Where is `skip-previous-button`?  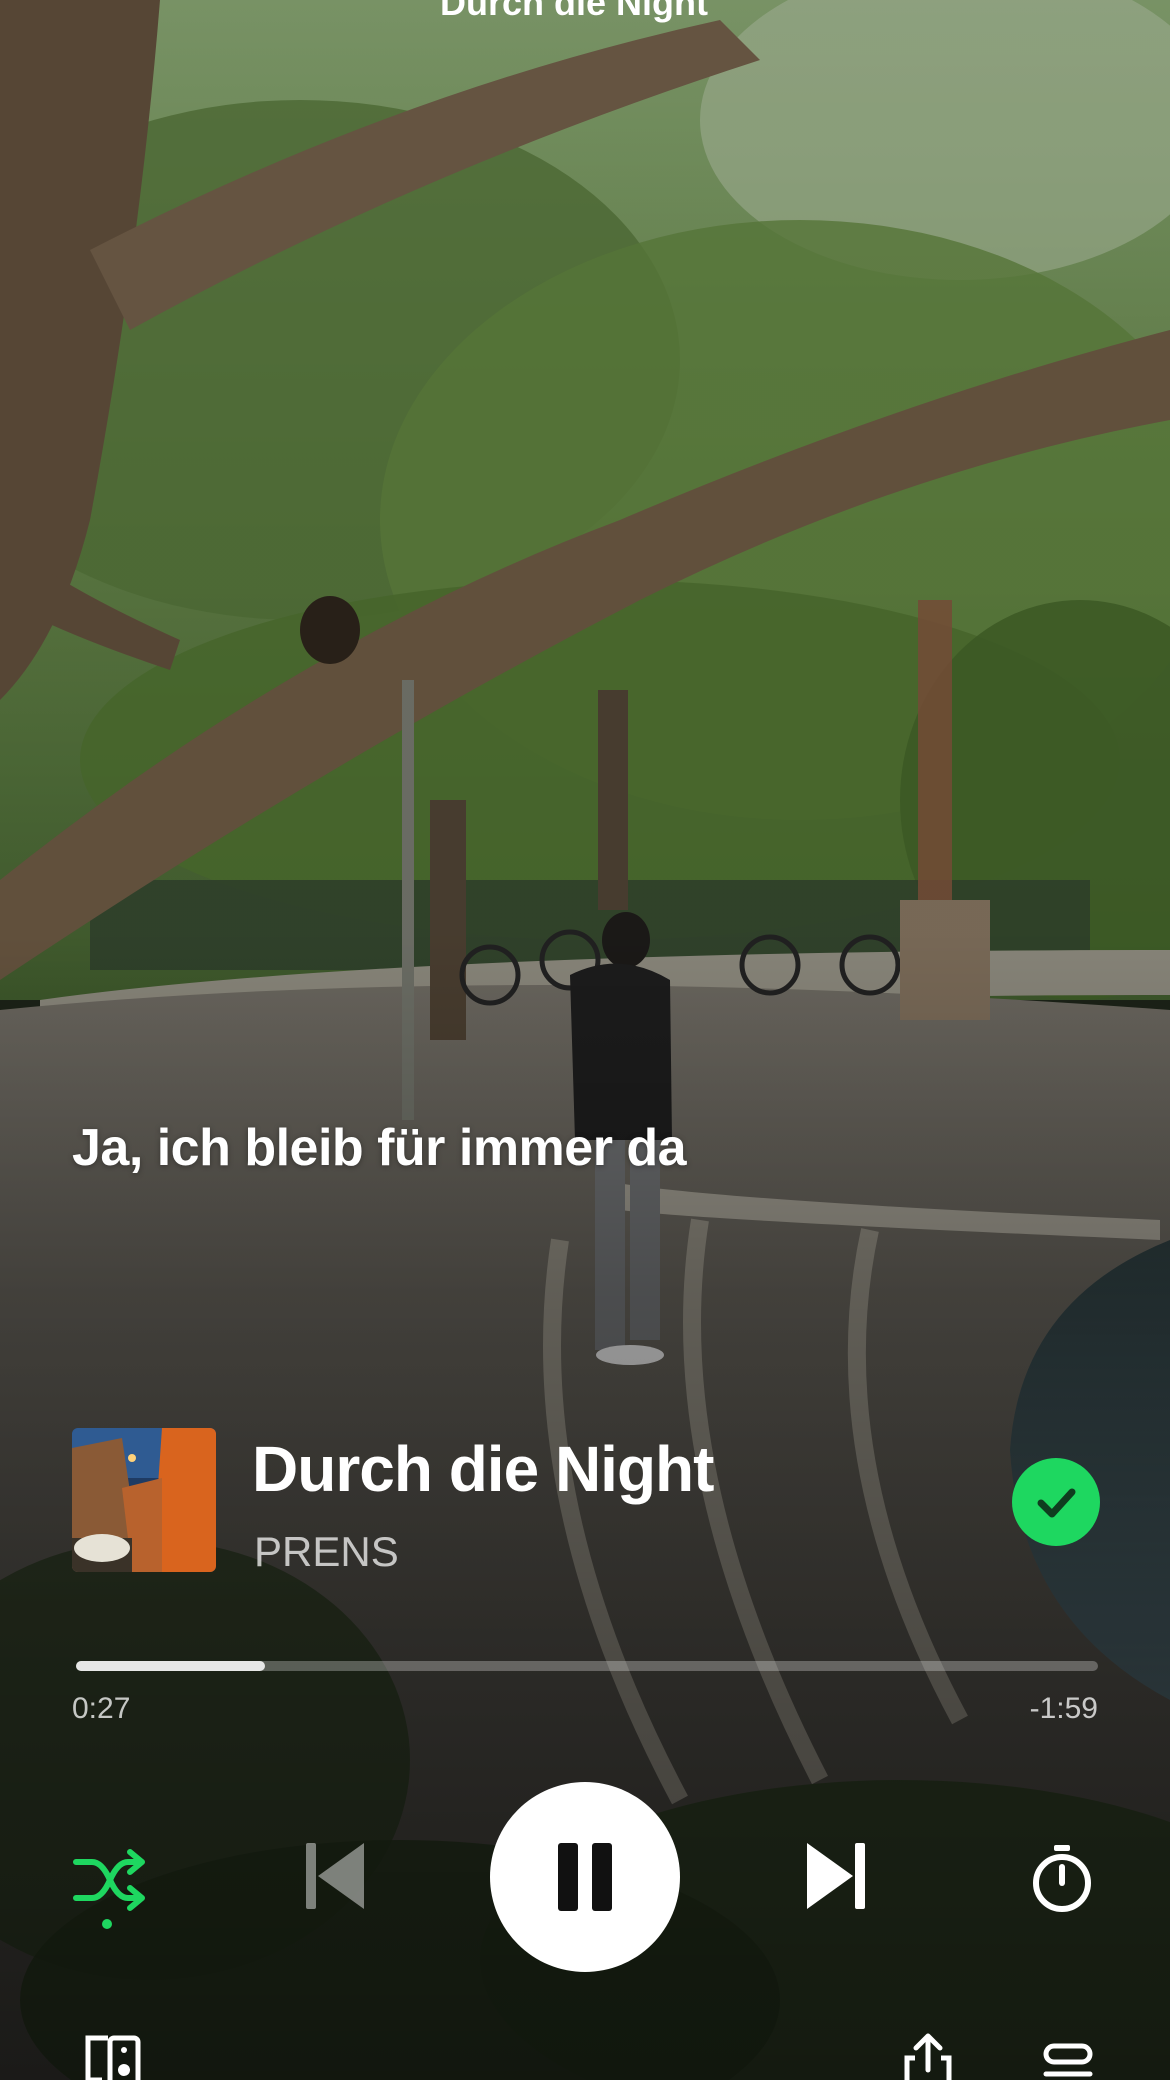 skip-previous-button is located at coordinates (335, 1876).